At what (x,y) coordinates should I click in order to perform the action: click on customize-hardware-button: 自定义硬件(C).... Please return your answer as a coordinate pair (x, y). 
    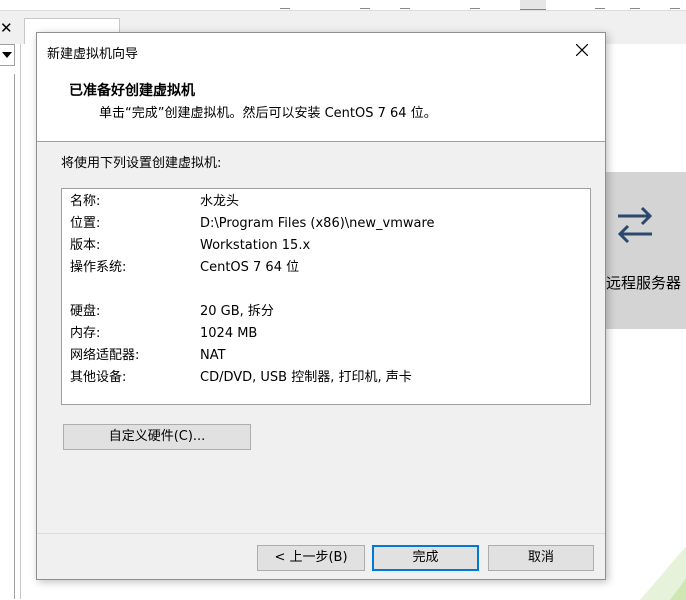
    Looking at the image, I should click on (157, 437).